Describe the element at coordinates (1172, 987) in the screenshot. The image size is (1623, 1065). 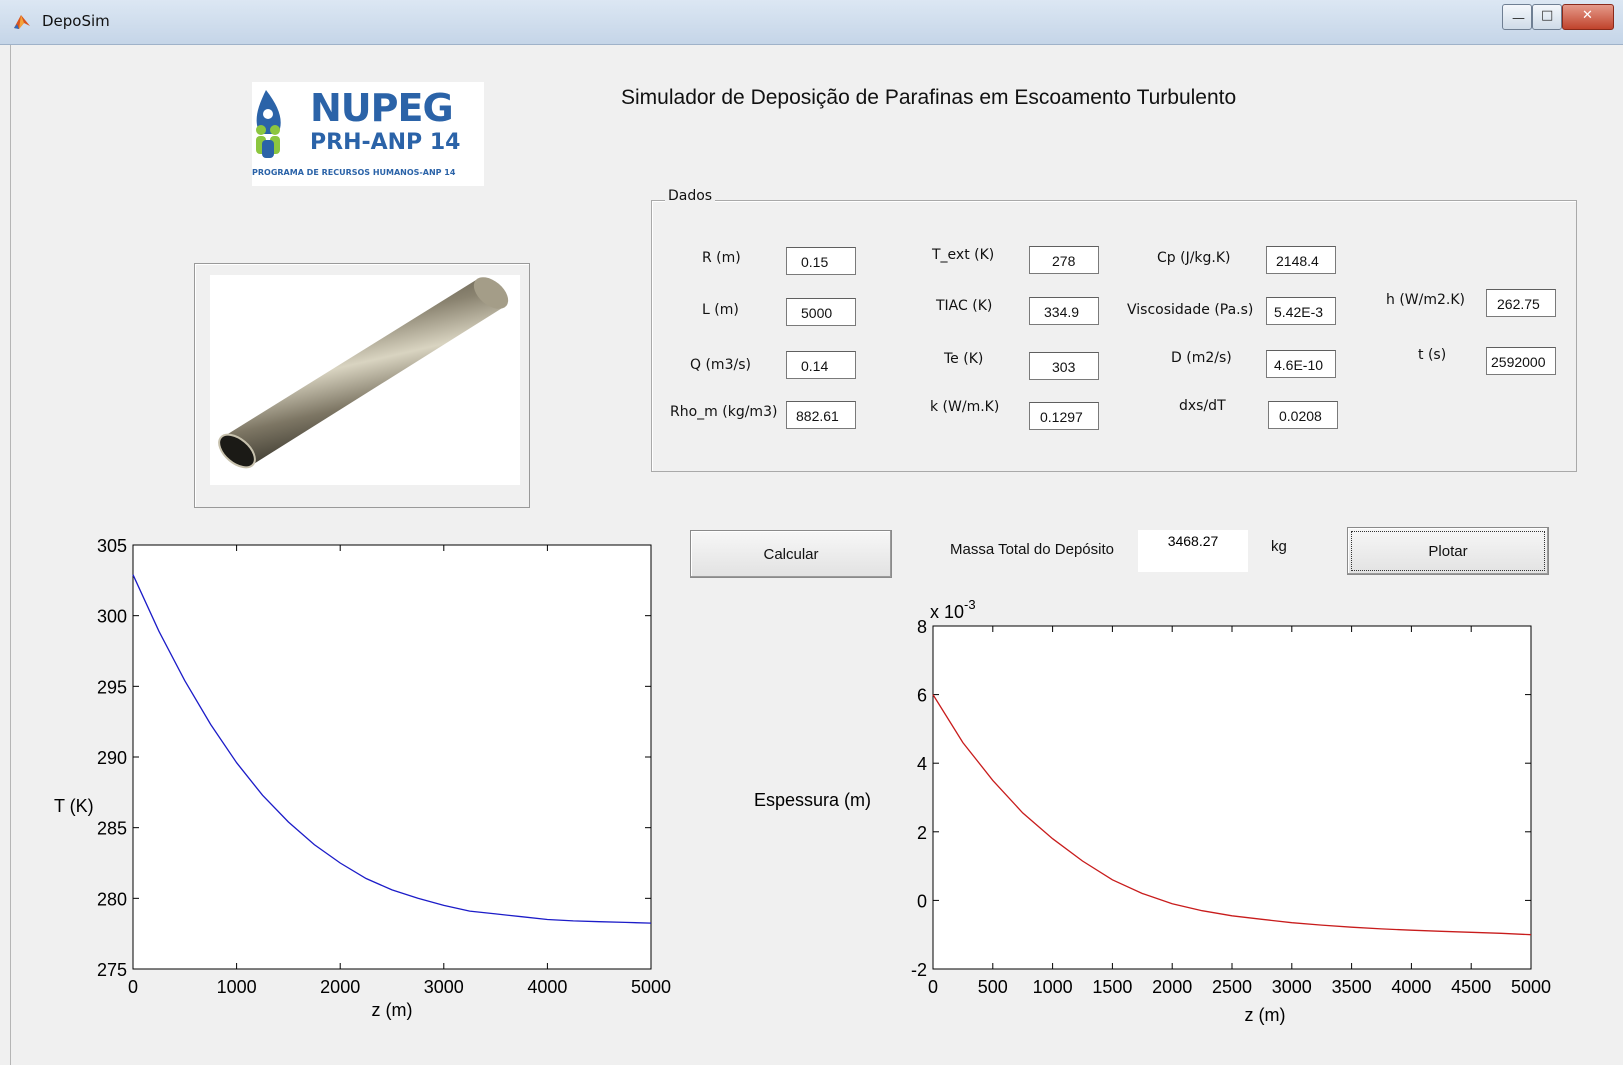
I see `thickness-xtick-label: 2000` at that location.